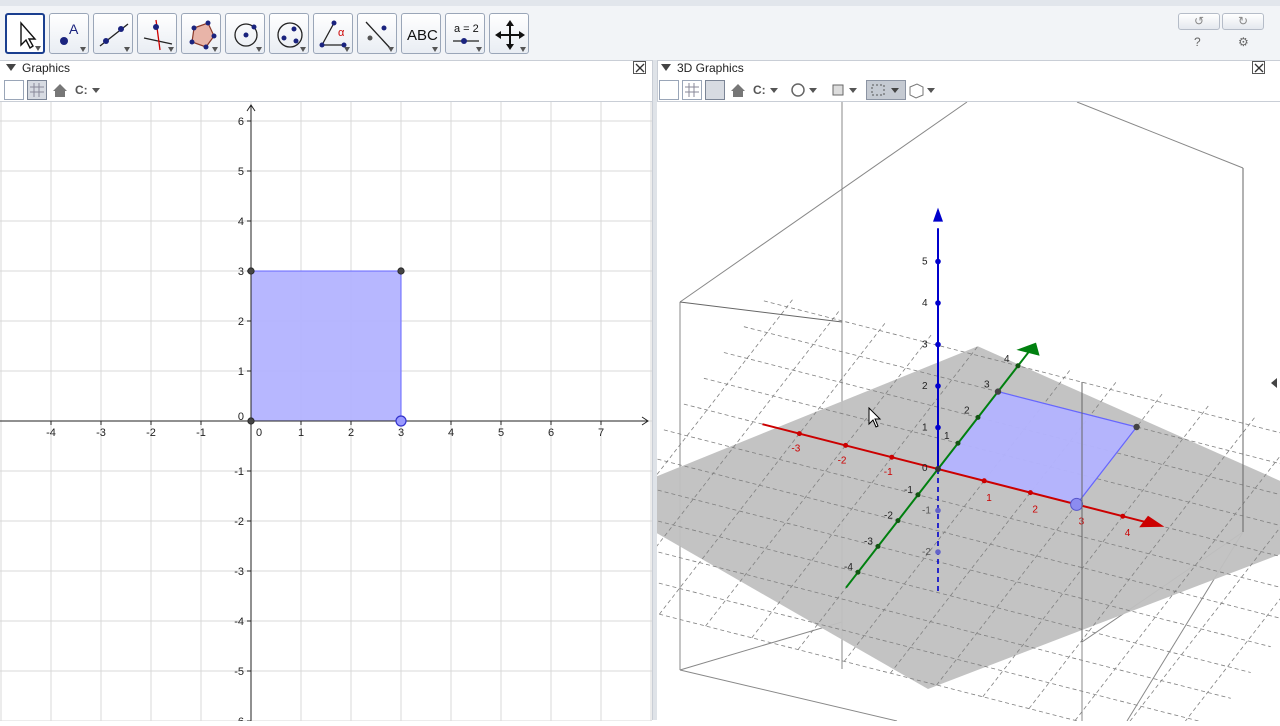  What do you see at coordinates (341, 33) in the screenshot?
I see `angle-tool-label: α` at bounding box center [341, 33].